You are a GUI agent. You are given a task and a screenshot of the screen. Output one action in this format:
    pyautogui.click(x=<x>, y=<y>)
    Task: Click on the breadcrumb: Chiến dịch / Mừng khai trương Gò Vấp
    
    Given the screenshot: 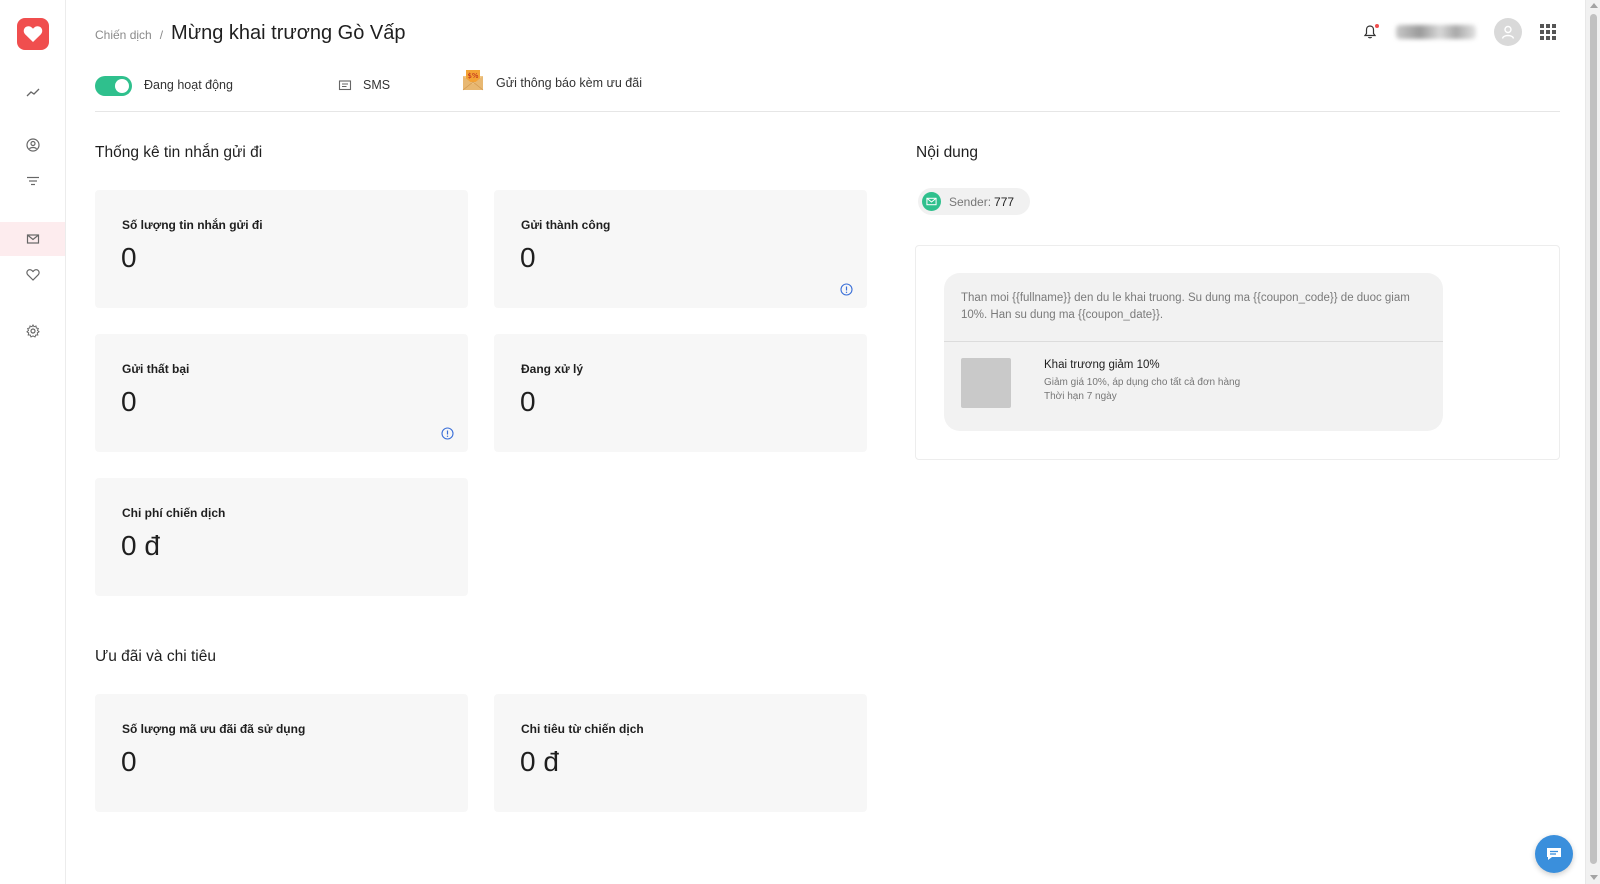 What is the action you would take?
    pyautogui.click(x=250, y=33)
    